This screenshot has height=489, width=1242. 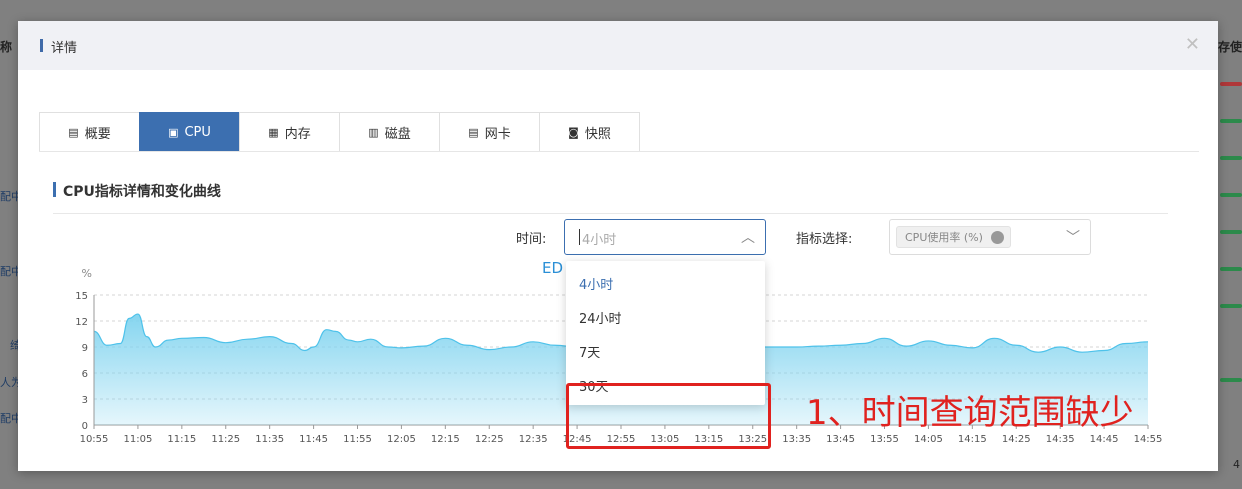 I want to click on x-tick-label: 12:35, so click(x=533, y=439).